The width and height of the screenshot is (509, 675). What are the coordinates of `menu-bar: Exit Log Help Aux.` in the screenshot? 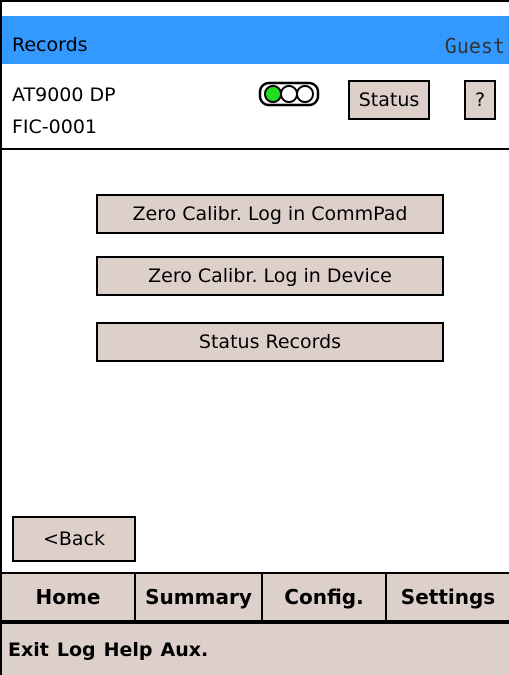 It's located at (255, 648).